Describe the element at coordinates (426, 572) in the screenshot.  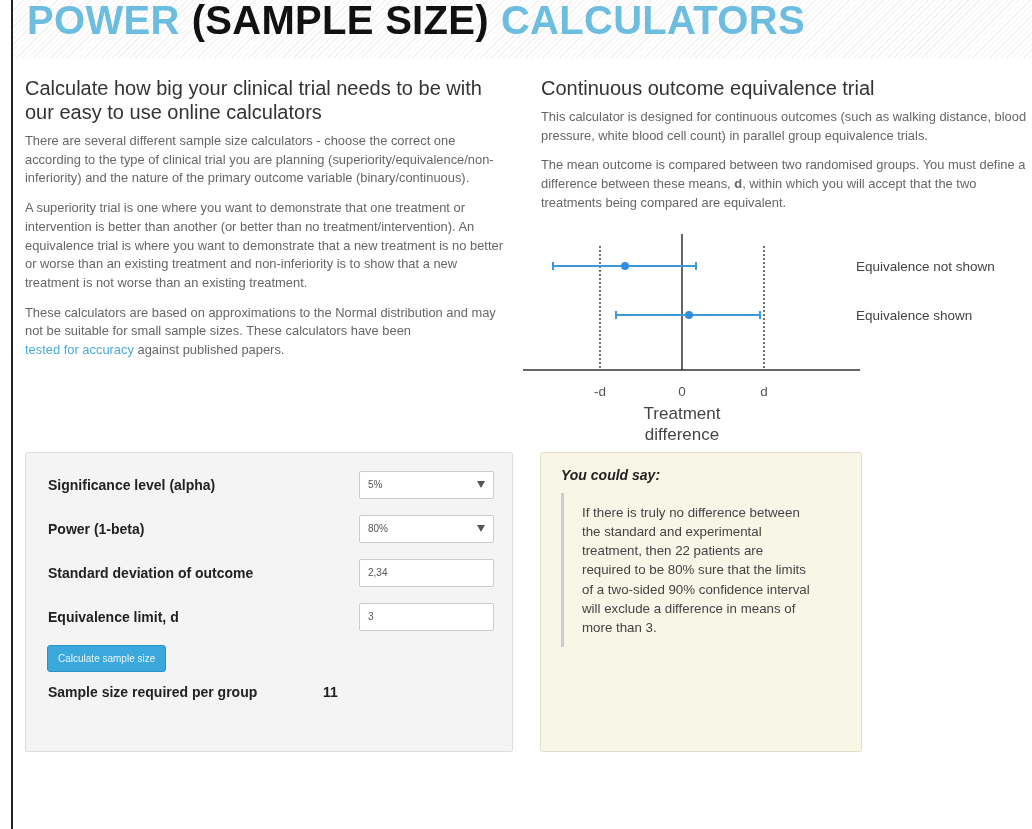
I see `input-field: 2,34` at that location.